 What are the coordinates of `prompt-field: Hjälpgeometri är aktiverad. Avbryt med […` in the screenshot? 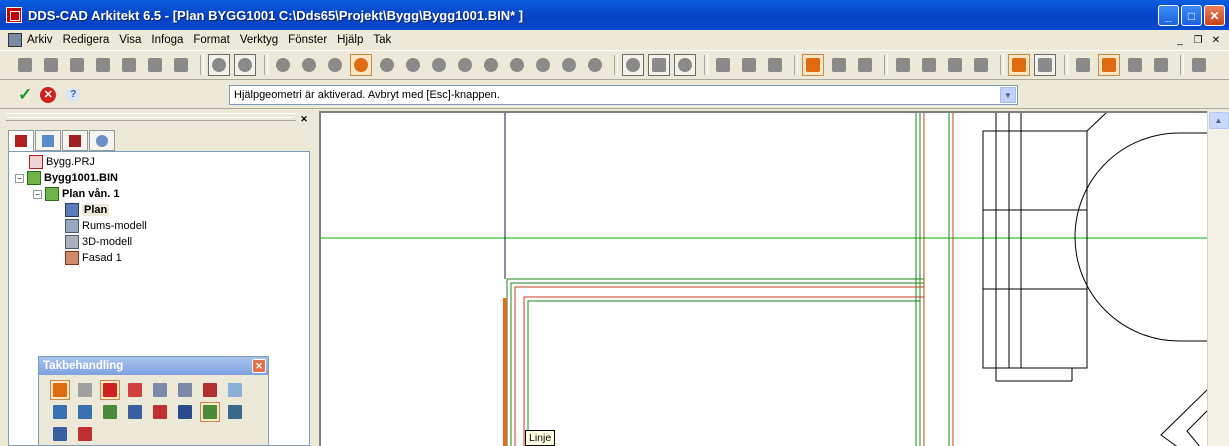 It's located at (623, 95).